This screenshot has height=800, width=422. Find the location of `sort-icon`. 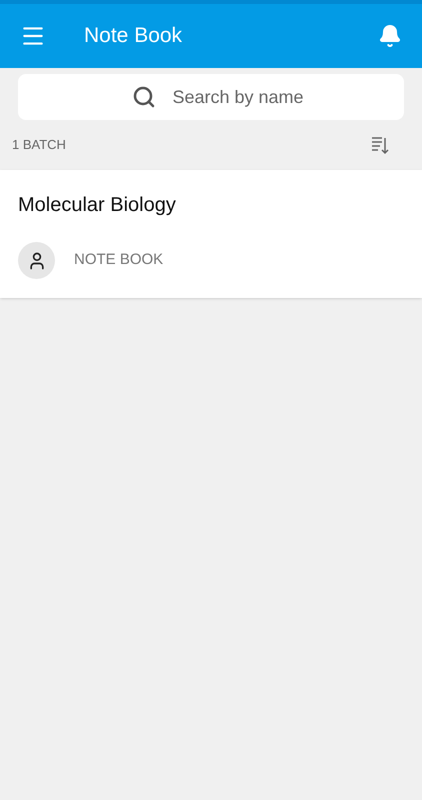

sort-icon is located at coordinates (380, 145).